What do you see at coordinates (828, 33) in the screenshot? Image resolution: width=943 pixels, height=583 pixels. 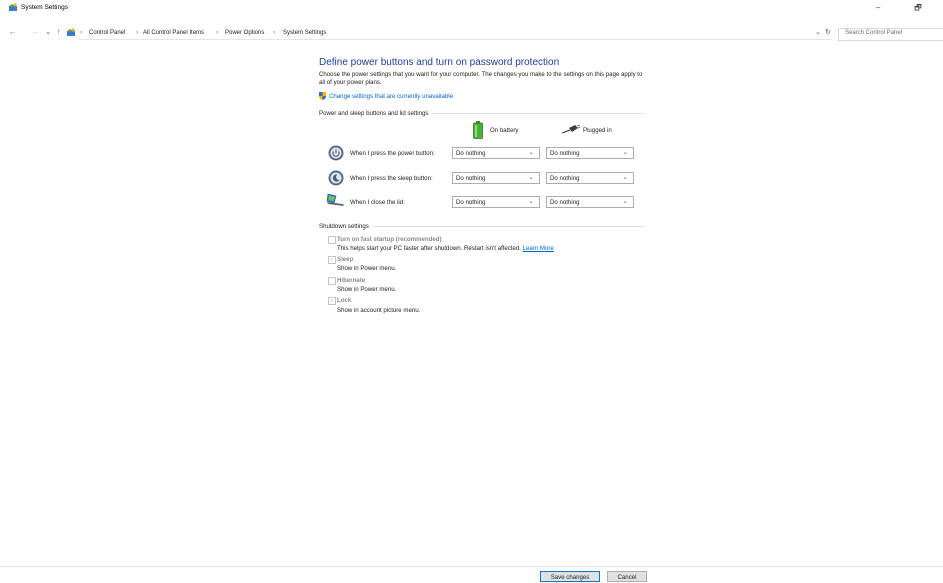 I see `refresh-button: ↻` at bounding box center [828, 33].